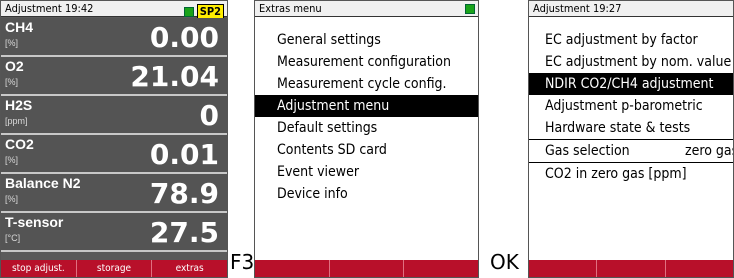 Image resolution: width=734 pixels, height=278 pixels. Describe the element at coordinates (184, 37) in the screenshot. I see `gas-value: 0.00` at that location.